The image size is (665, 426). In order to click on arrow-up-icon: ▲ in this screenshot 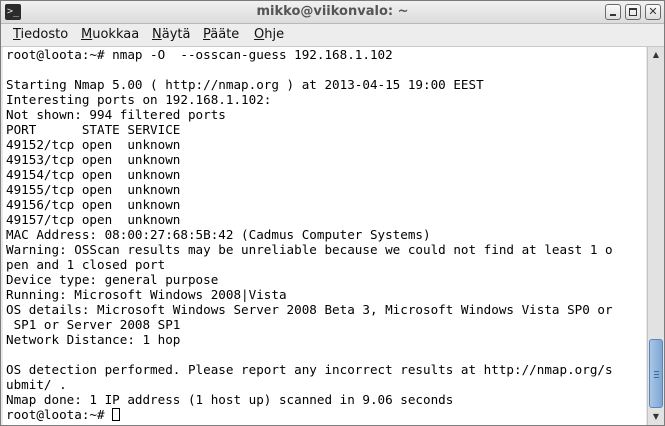, I will do `click(656, 54)`.